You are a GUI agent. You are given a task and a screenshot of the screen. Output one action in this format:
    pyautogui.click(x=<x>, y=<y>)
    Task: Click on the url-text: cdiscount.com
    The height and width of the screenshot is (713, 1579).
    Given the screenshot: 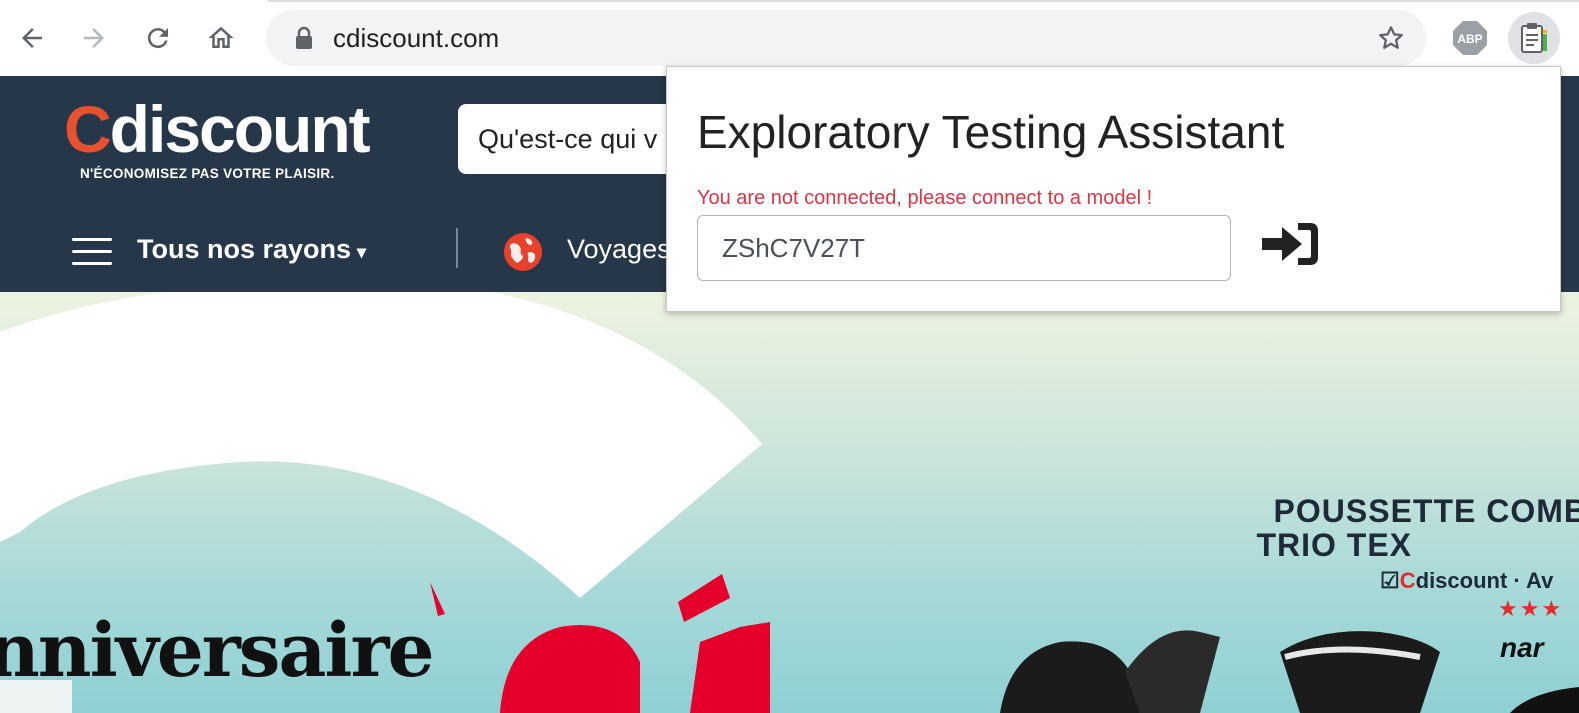 What is the action you would take?
    pyautogui.click(x=416, y=38)
    